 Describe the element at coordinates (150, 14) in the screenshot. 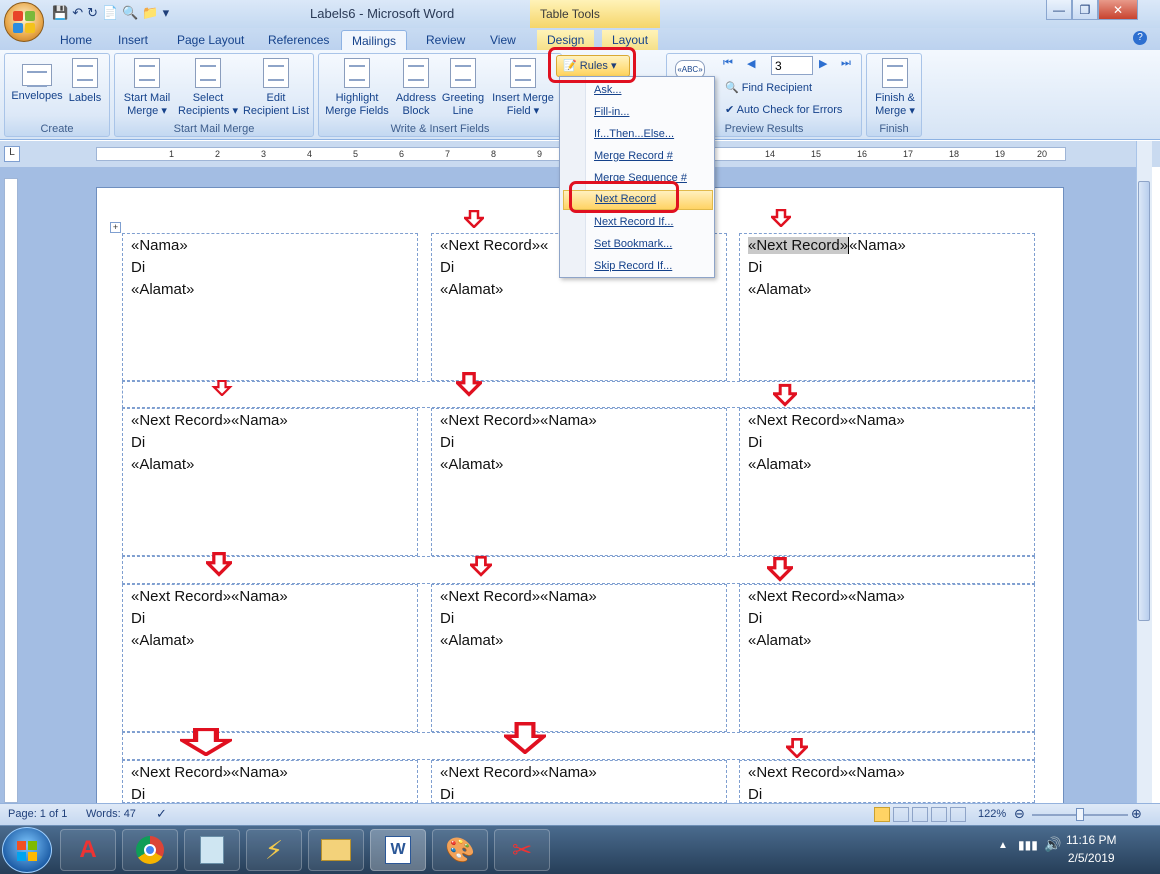

I see `open-folder-icon: 📁` at that location.